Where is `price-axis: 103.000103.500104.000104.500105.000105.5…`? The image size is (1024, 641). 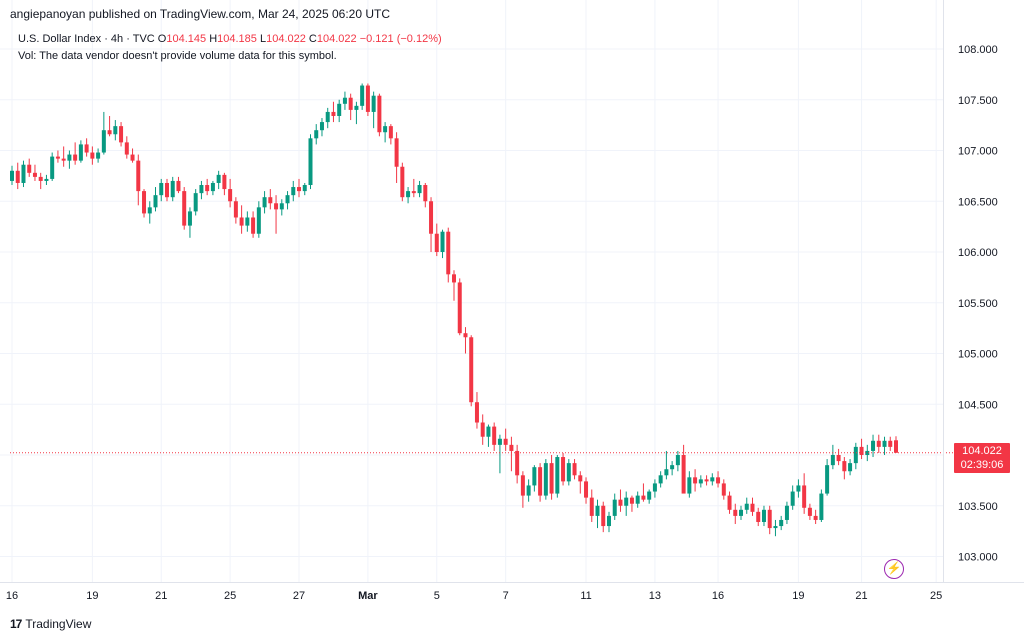 price-axis: 103.000103.500104.000104.500105.000105.5… is located at coordinates (978, 304).